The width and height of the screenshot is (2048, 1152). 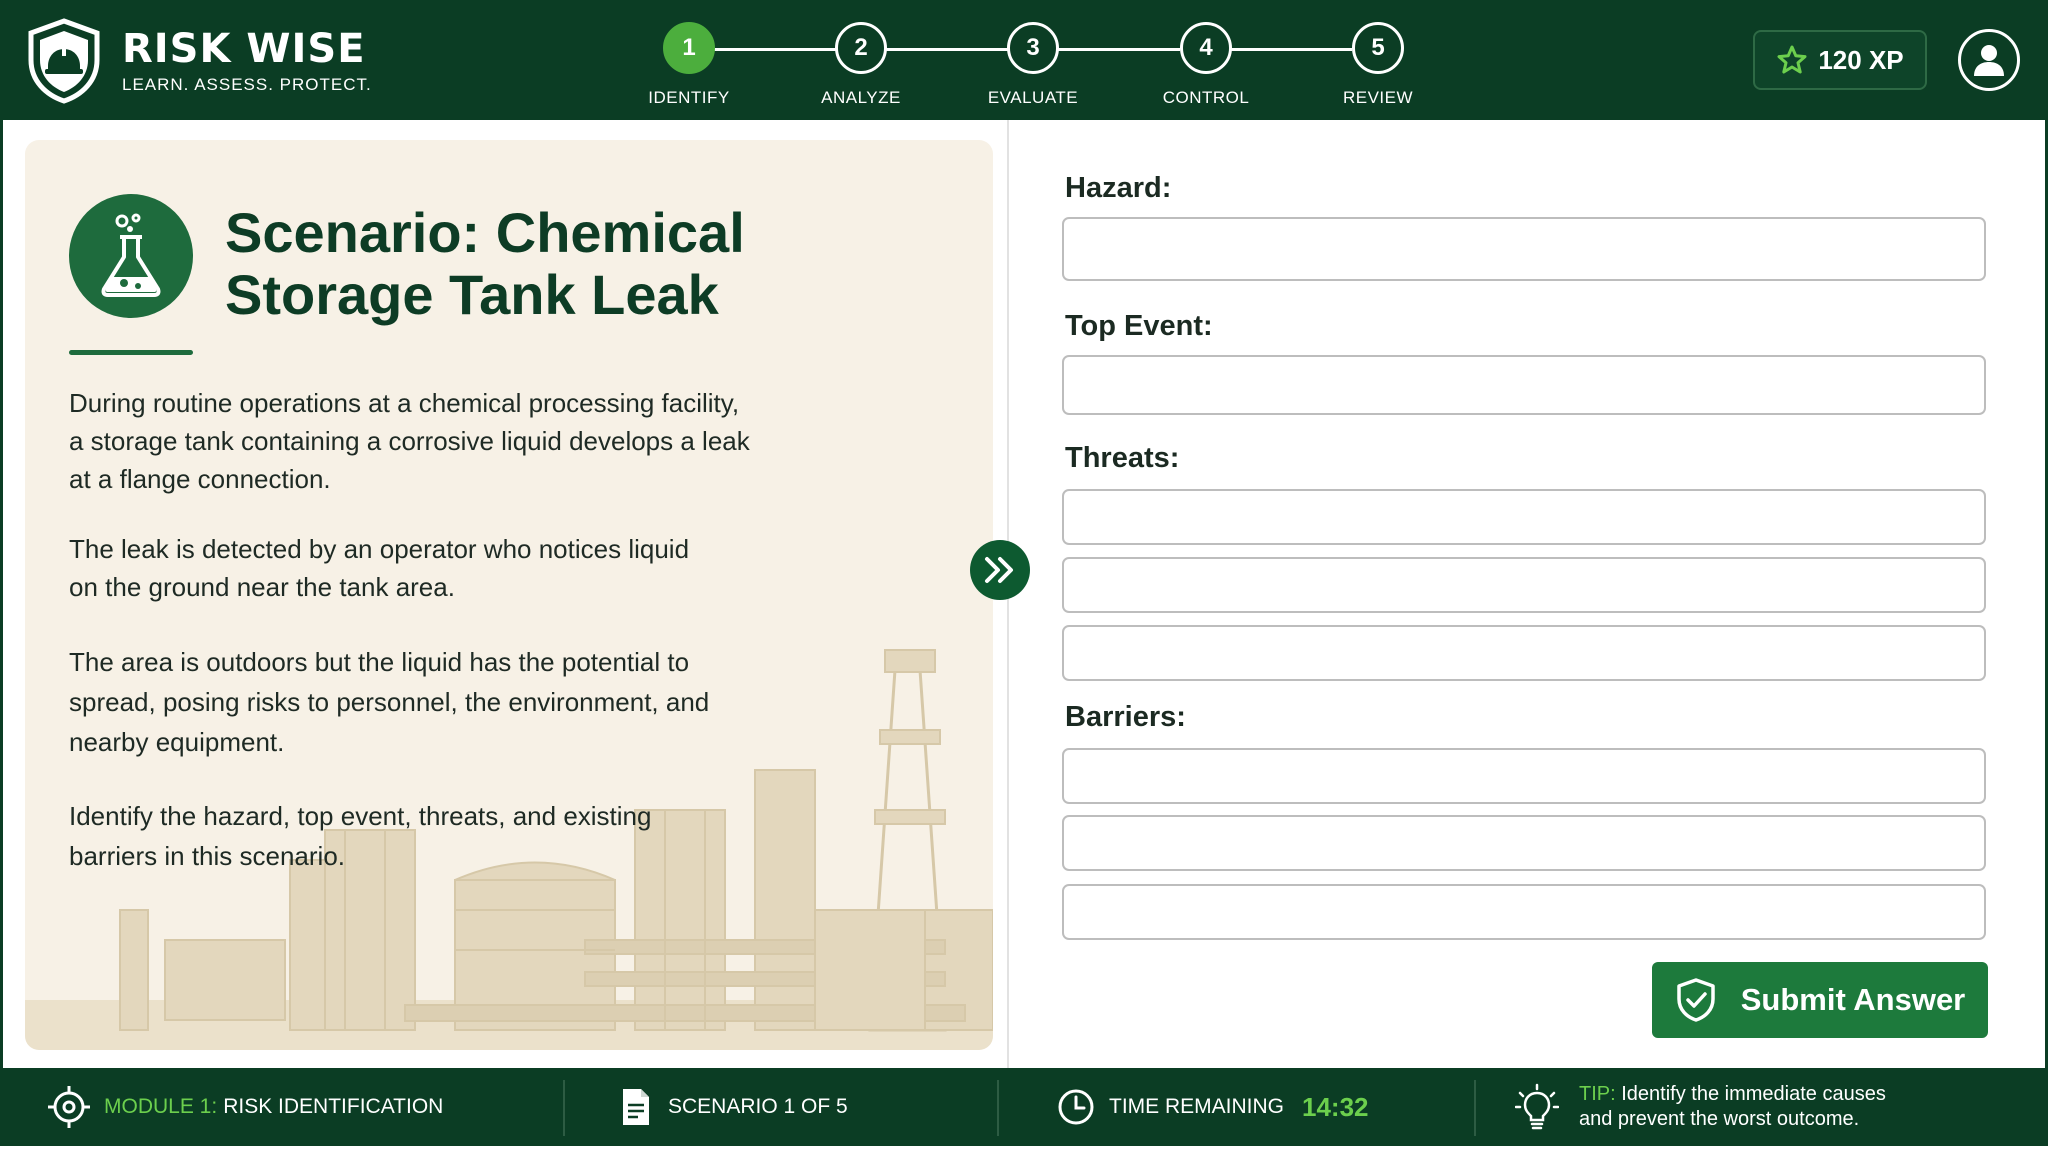 I want to click on user-icon, so click(x=1989, y=60).